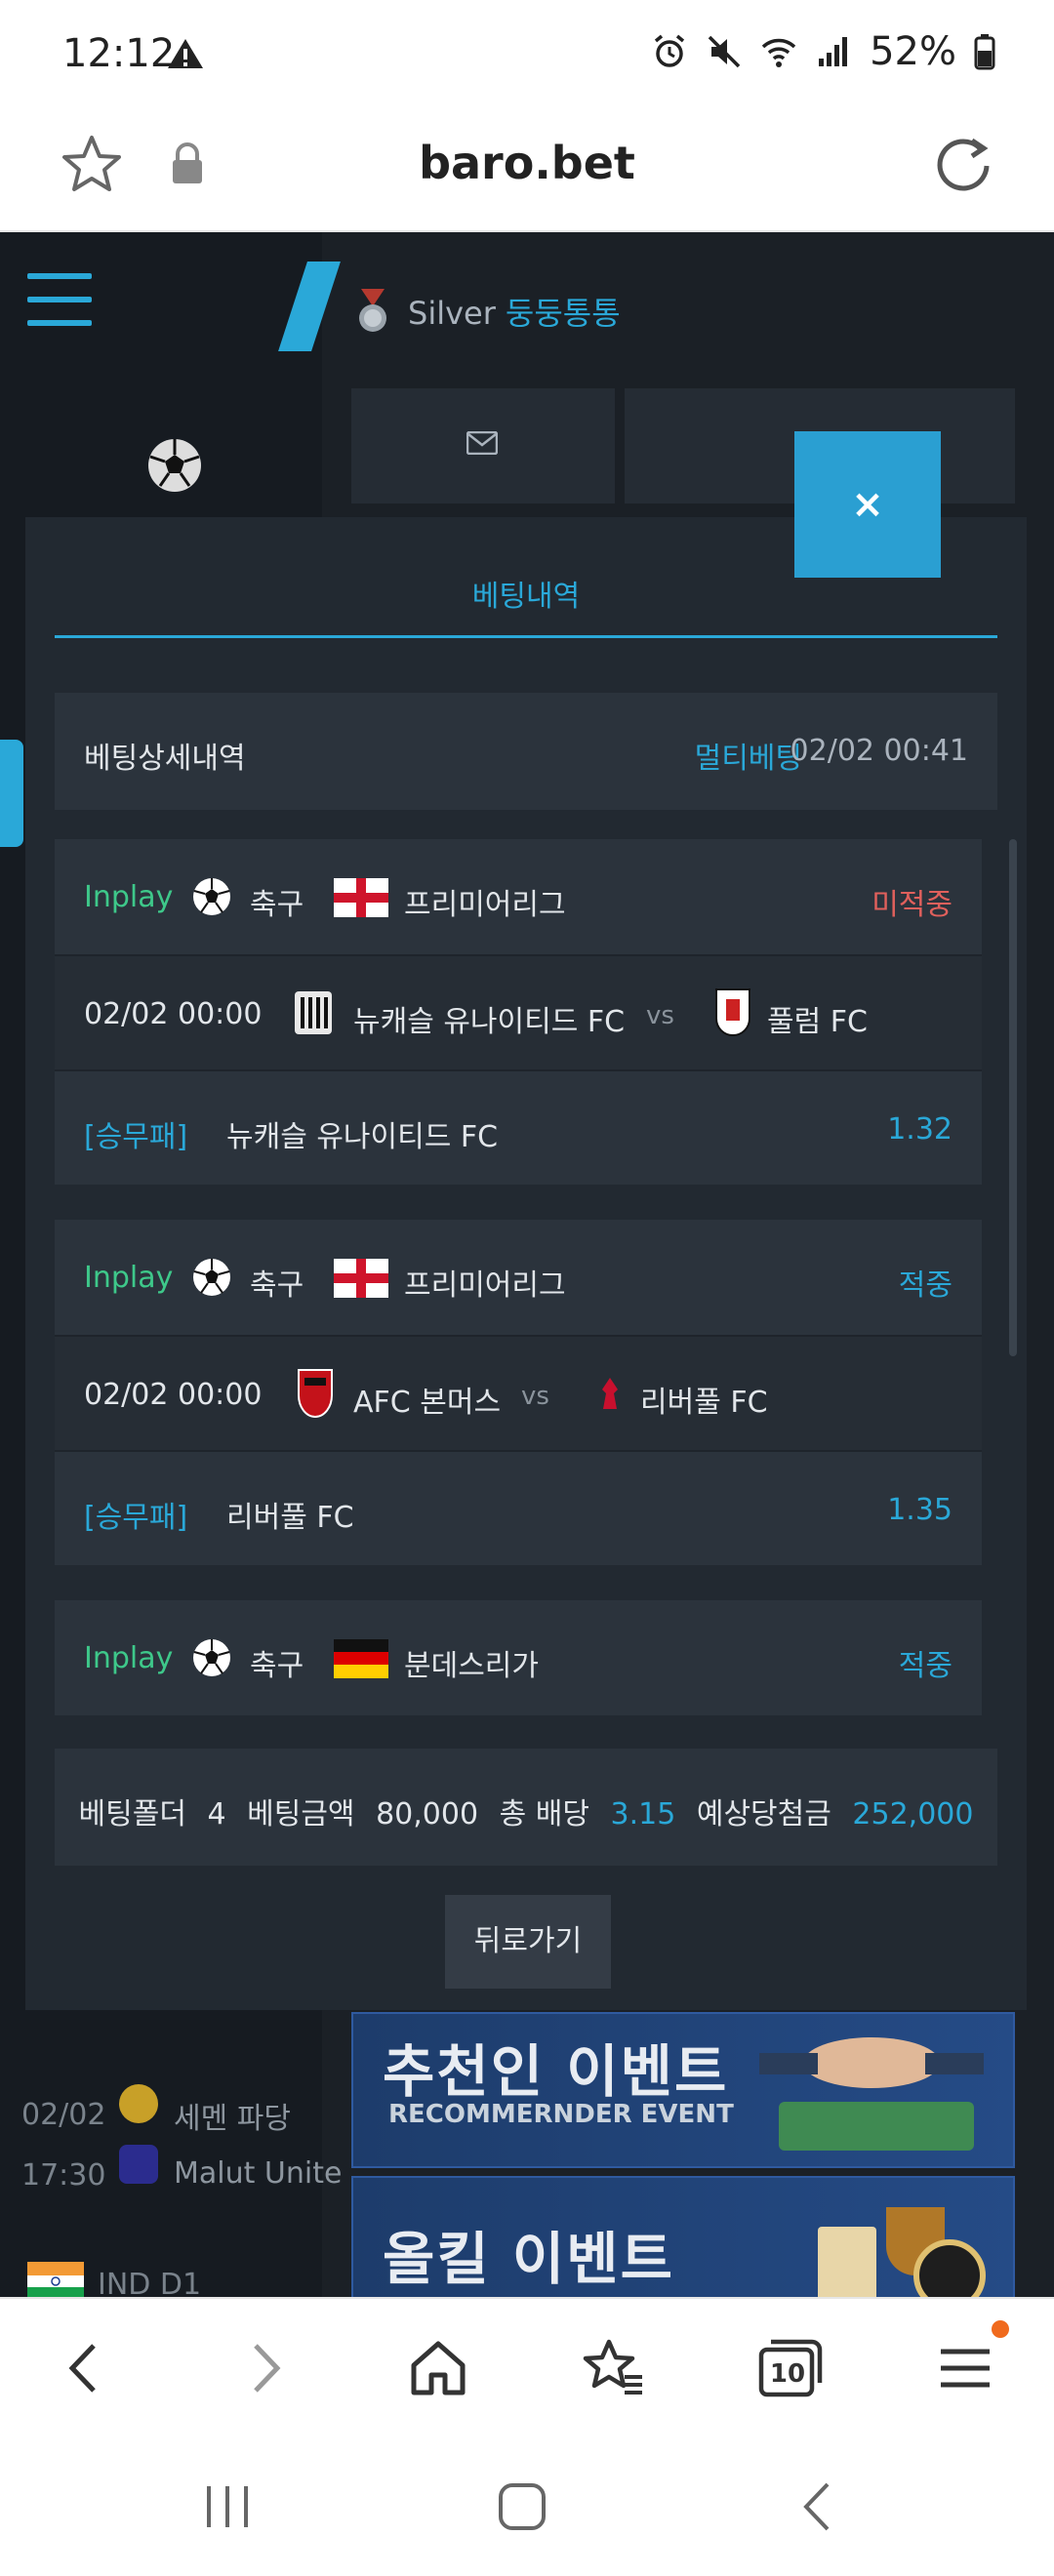  I want to click on status-bar: 12:12 52%, so click(527, 53).